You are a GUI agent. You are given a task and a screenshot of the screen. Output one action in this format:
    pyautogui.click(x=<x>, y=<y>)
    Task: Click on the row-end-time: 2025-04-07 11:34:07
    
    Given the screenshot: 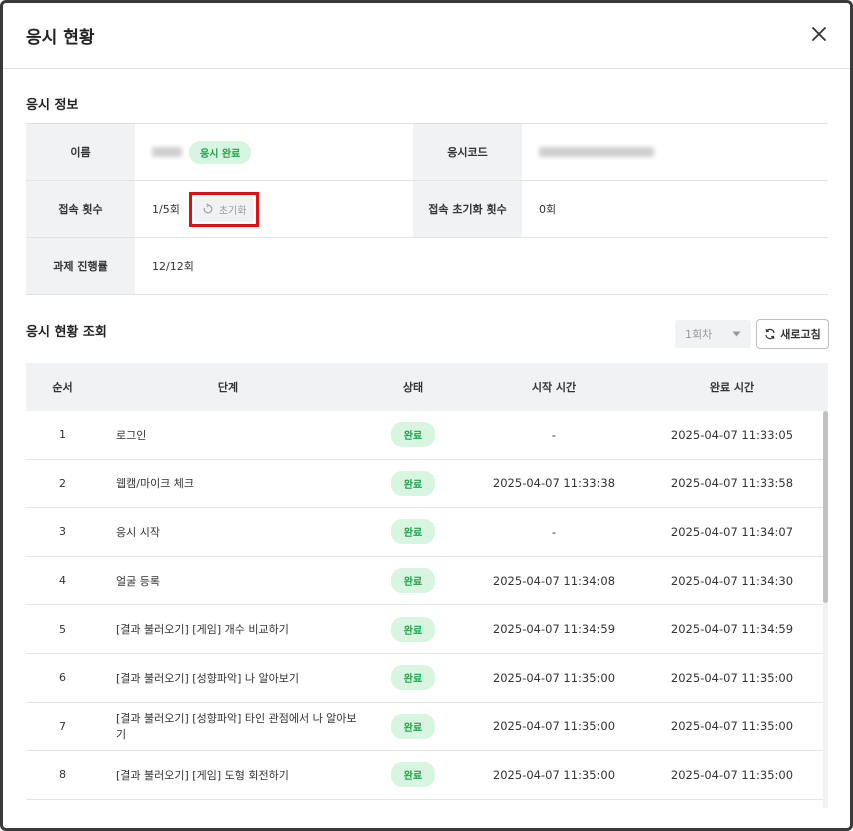 What is the action you would take?
    pyautogui.click(x=732, y=531)
    